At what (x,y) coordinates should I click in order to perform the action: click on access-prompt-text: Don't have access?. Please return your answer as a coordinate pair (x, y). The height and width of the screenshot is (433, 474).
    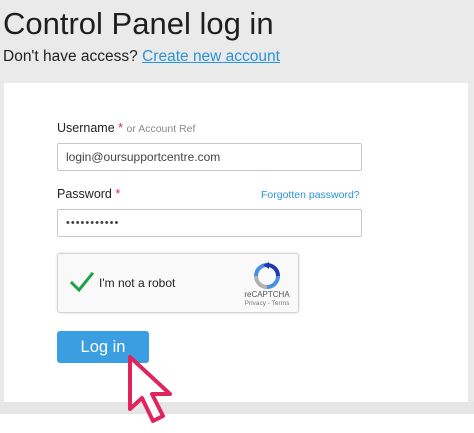
    Looking at the image, I should click on (70, 56).